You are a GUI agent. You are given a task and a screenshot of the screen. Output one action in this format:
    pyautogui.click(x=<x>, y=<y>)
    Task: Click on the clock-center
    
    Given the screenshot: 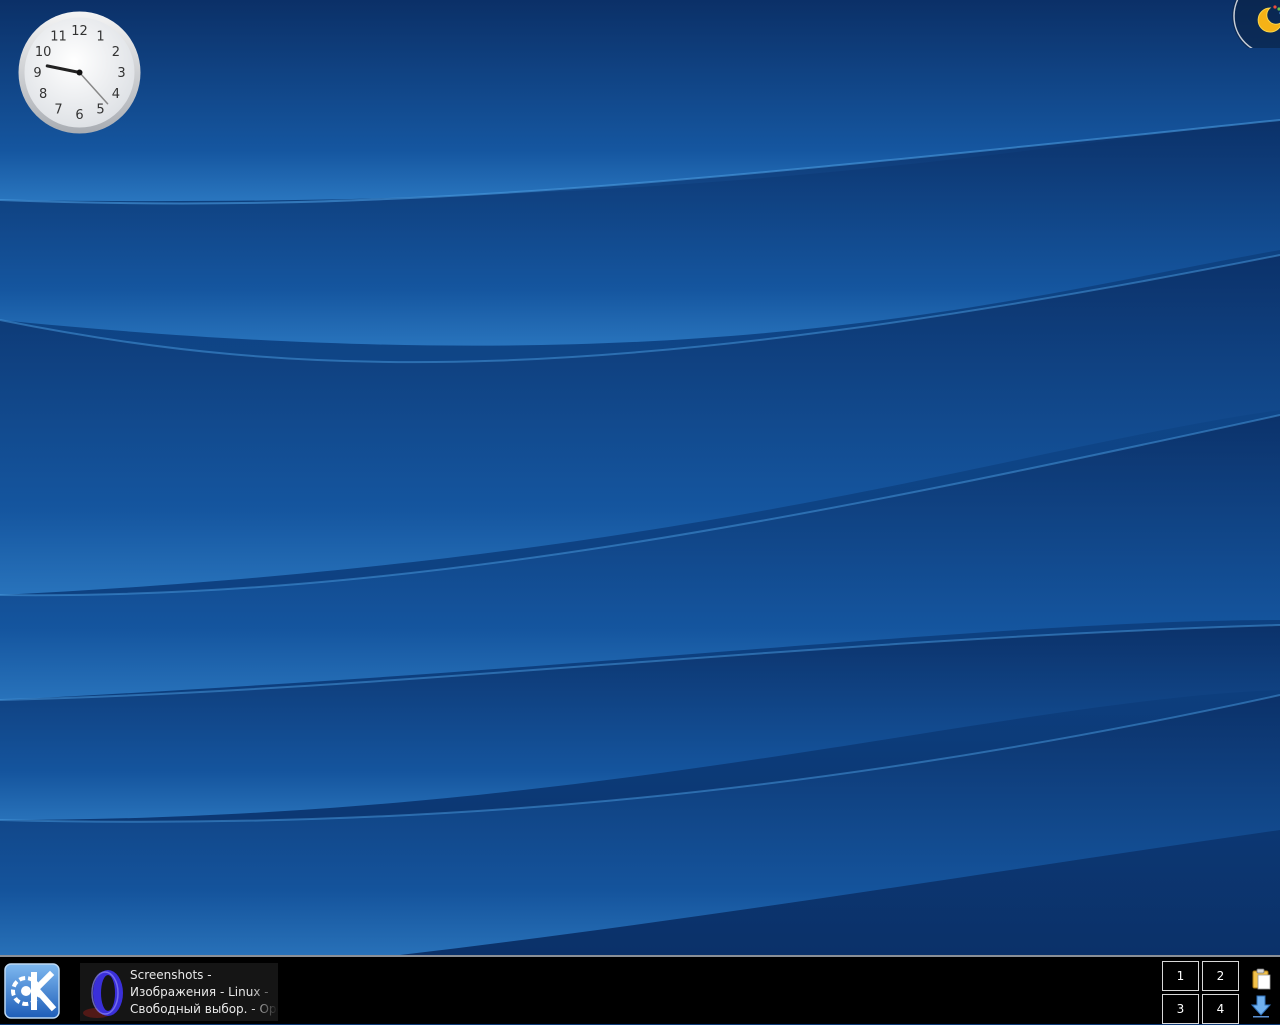 What is the action you would take?
    pyautogui.click(x=79, y=72)
    